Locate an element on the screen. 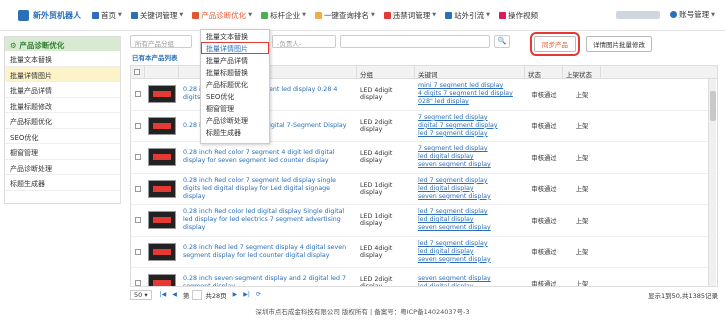 Image resolution: width=725 pixels, height=323 pixels. nav-item-0: 首页 ▼ is located at coordinates (107, 15).